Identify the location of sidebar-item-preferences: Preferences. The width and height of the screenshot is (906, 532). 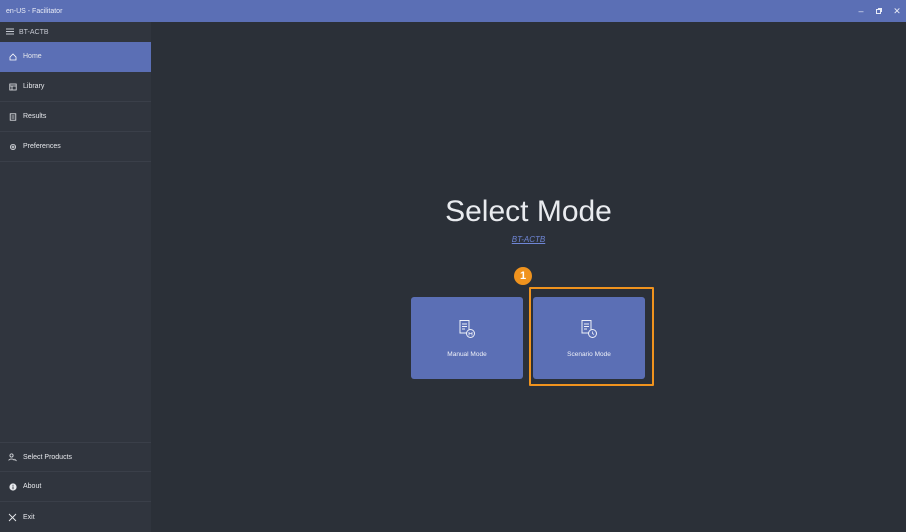
(75, 147).